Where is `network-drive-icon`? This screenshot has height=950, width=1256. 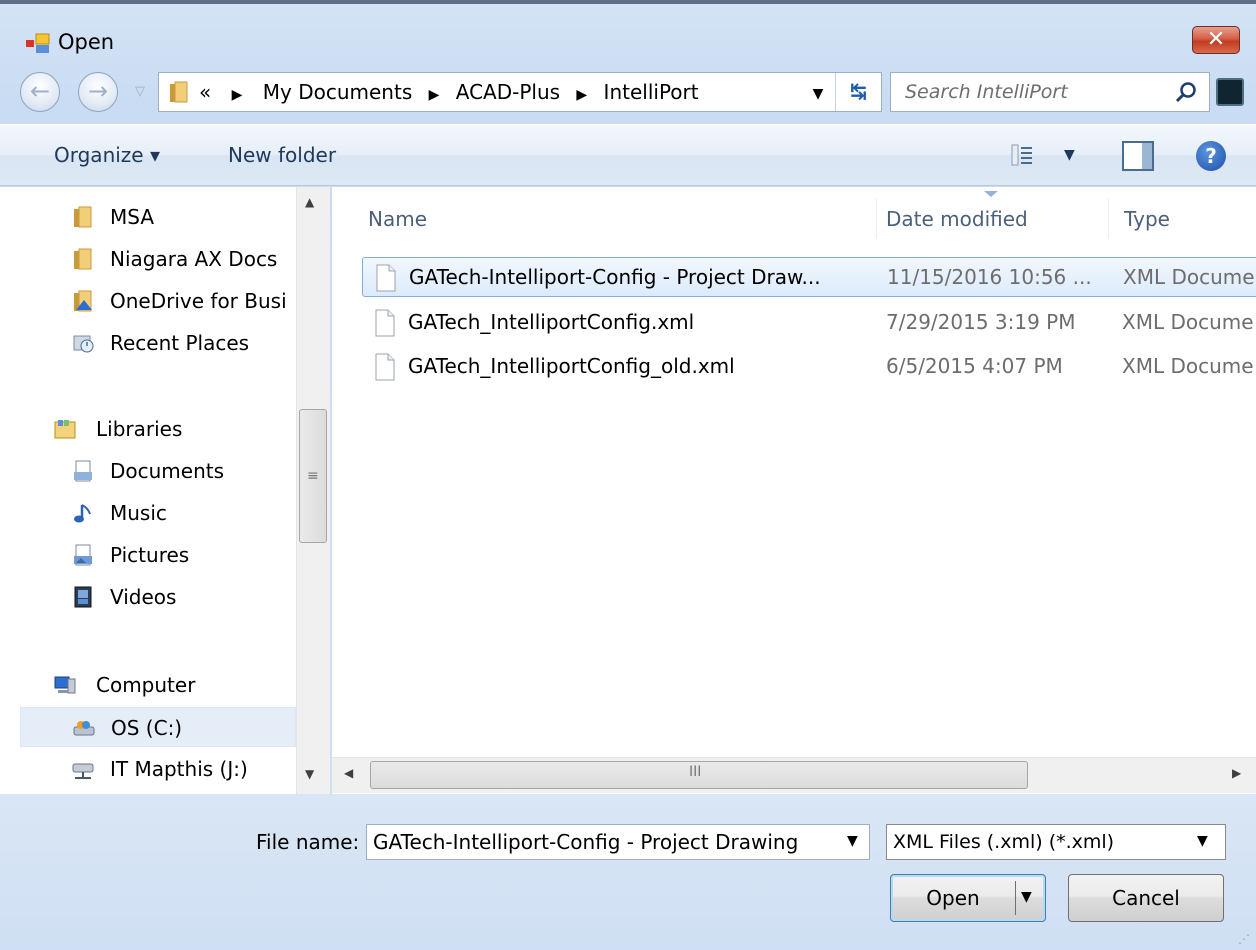
network-drive-icon is located at coordinates (83, 771).